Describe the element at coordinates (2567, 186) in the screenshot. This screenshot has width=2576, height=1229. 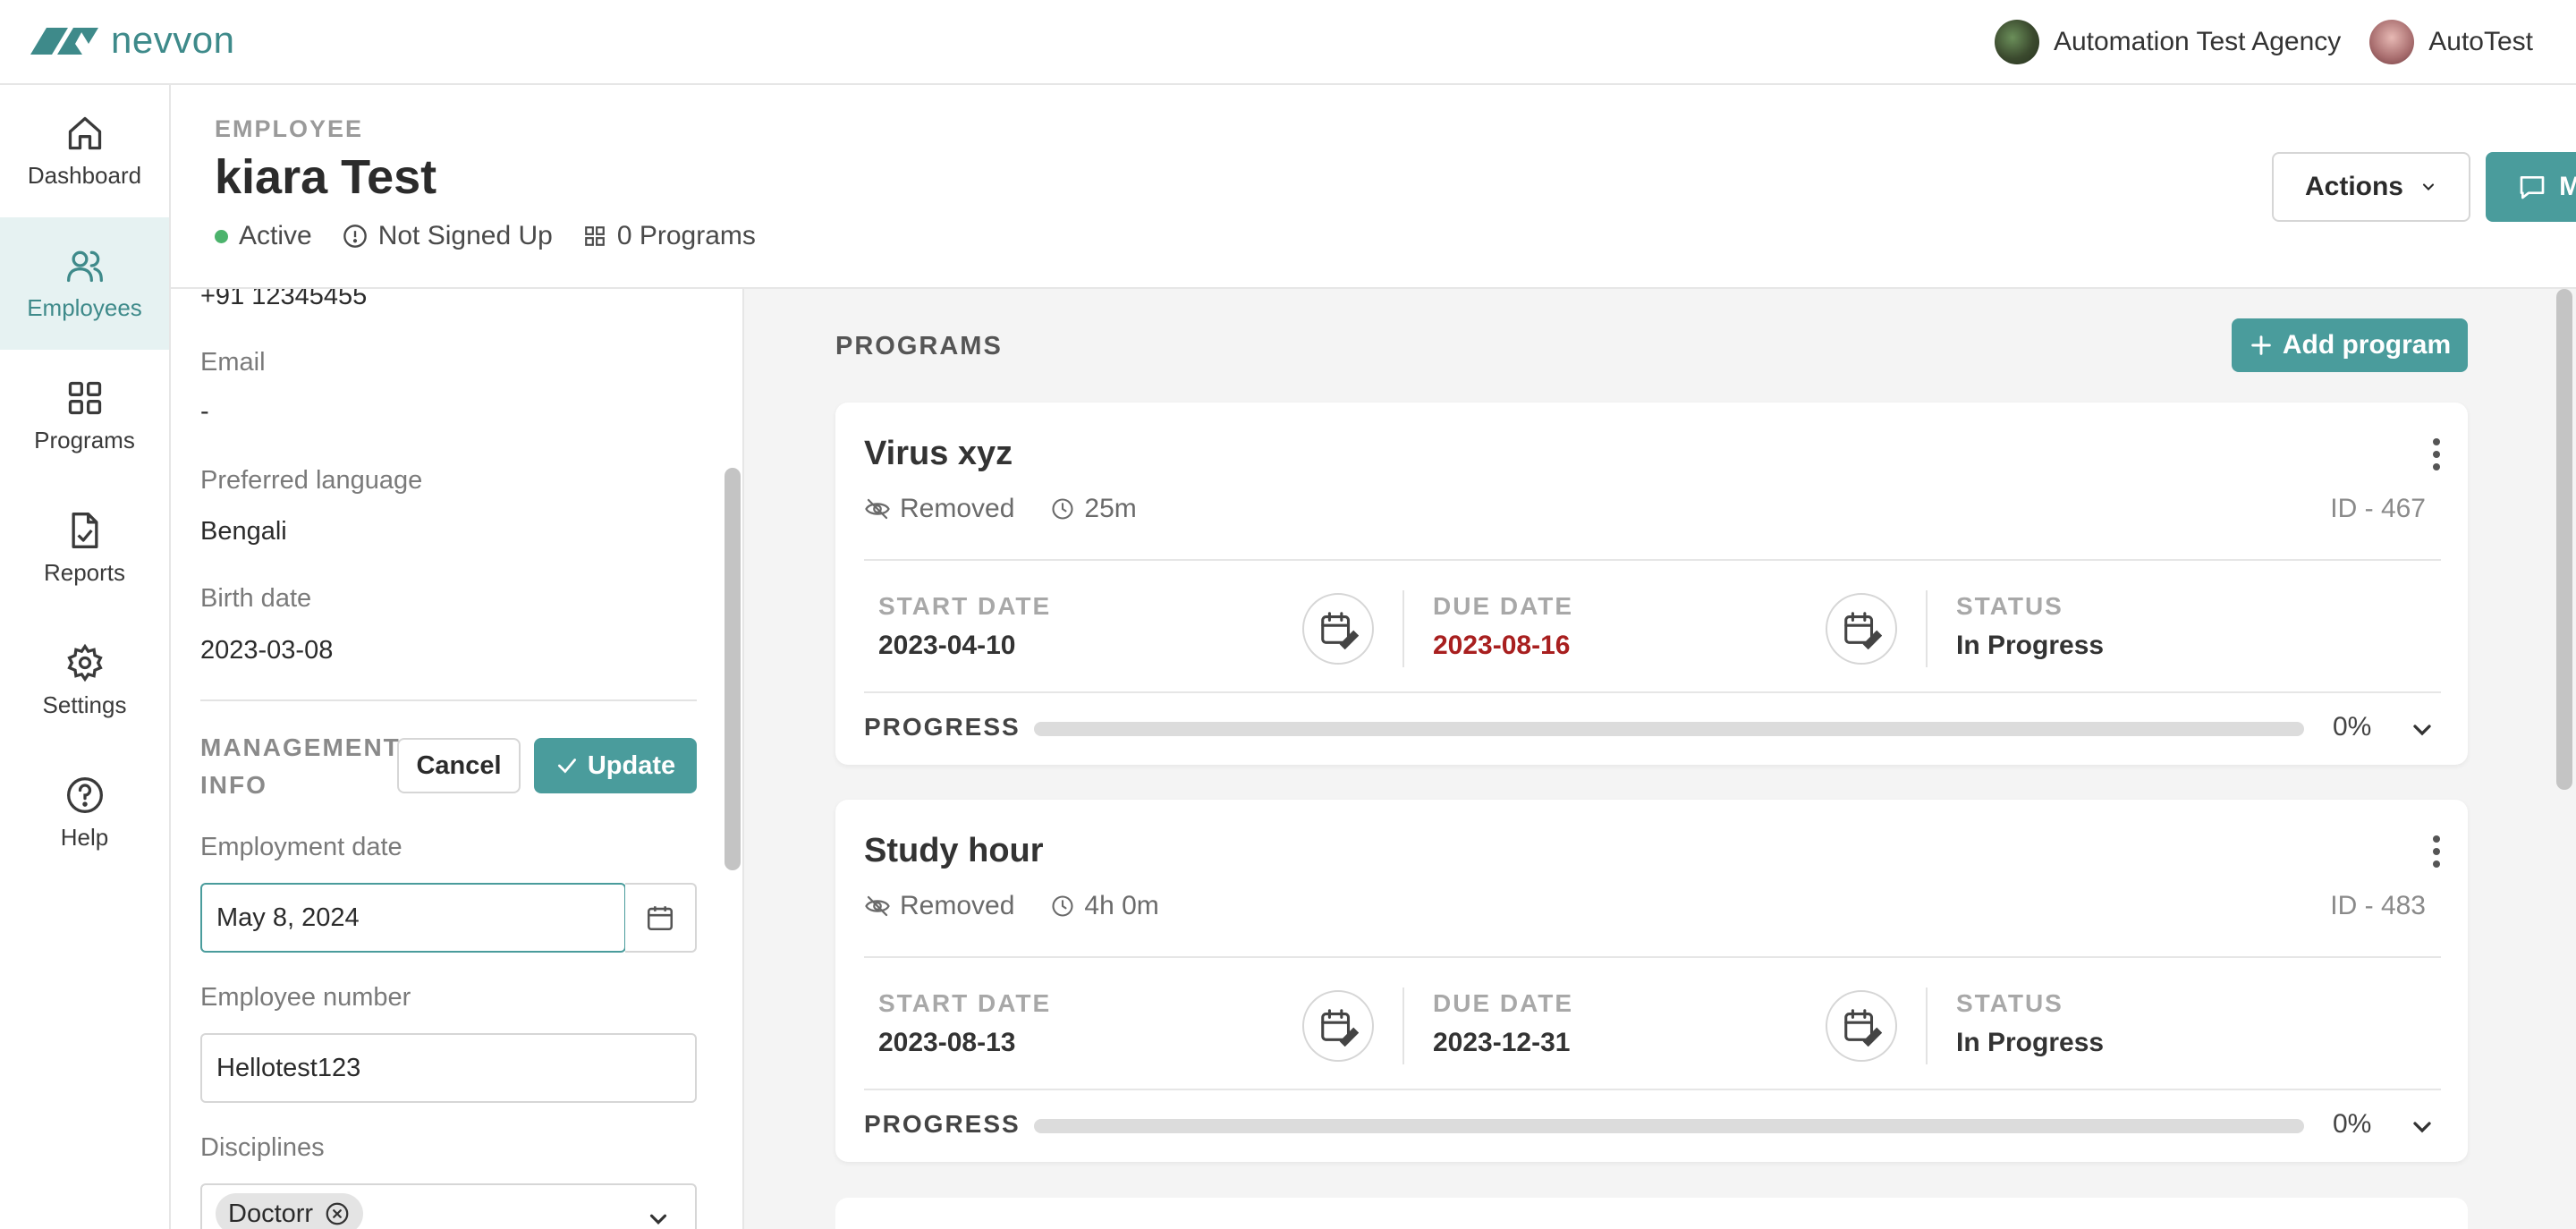
I see `message-label: Message` at that location.